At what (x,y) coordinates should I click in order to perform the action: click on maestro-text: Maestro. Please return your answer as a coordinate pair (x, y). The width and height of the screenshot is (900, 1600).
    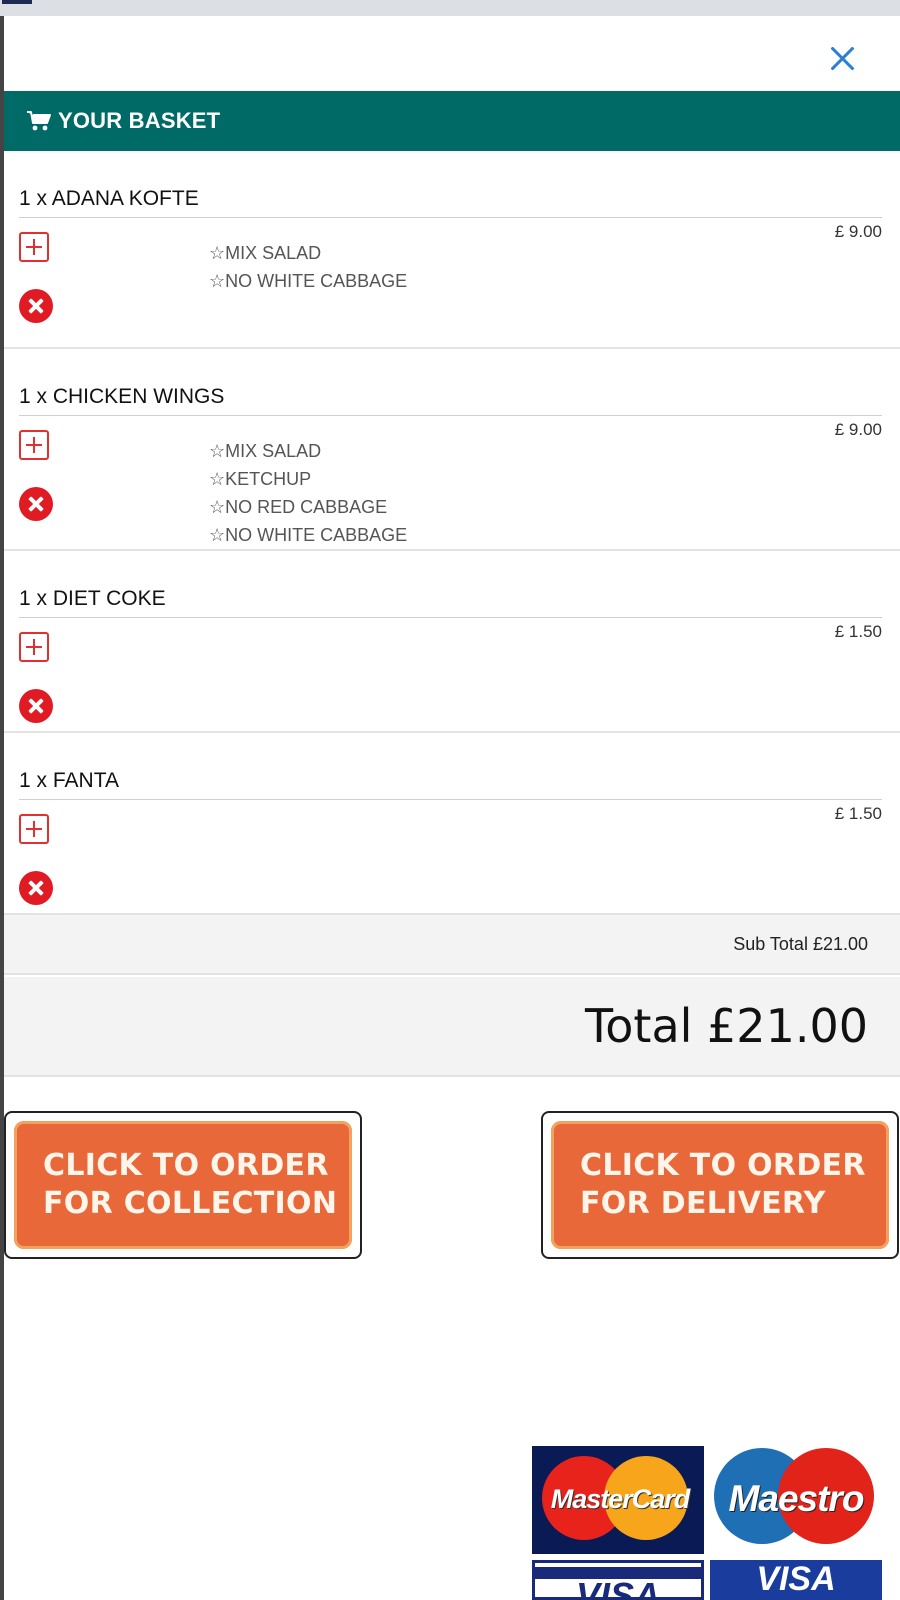
    Looking at the image, I should click on (796, 1498).